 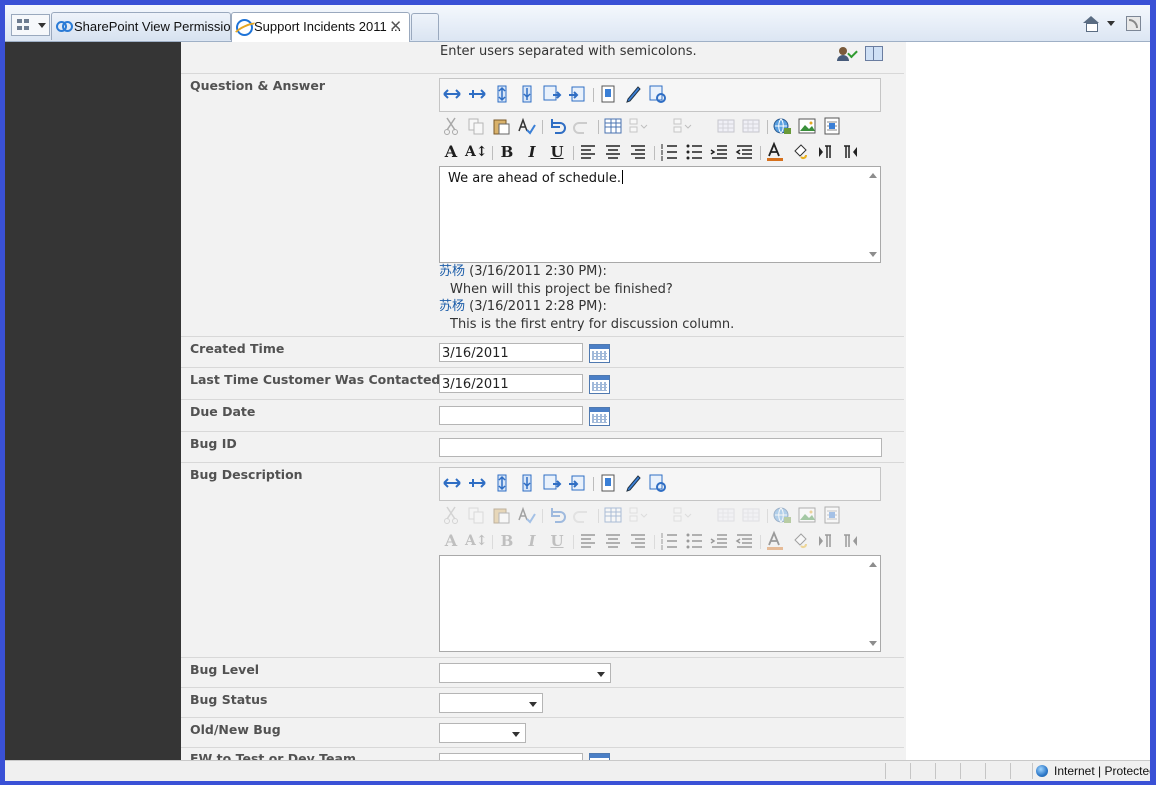 I want to click on new-tab-button, so click(x=425, y=26).